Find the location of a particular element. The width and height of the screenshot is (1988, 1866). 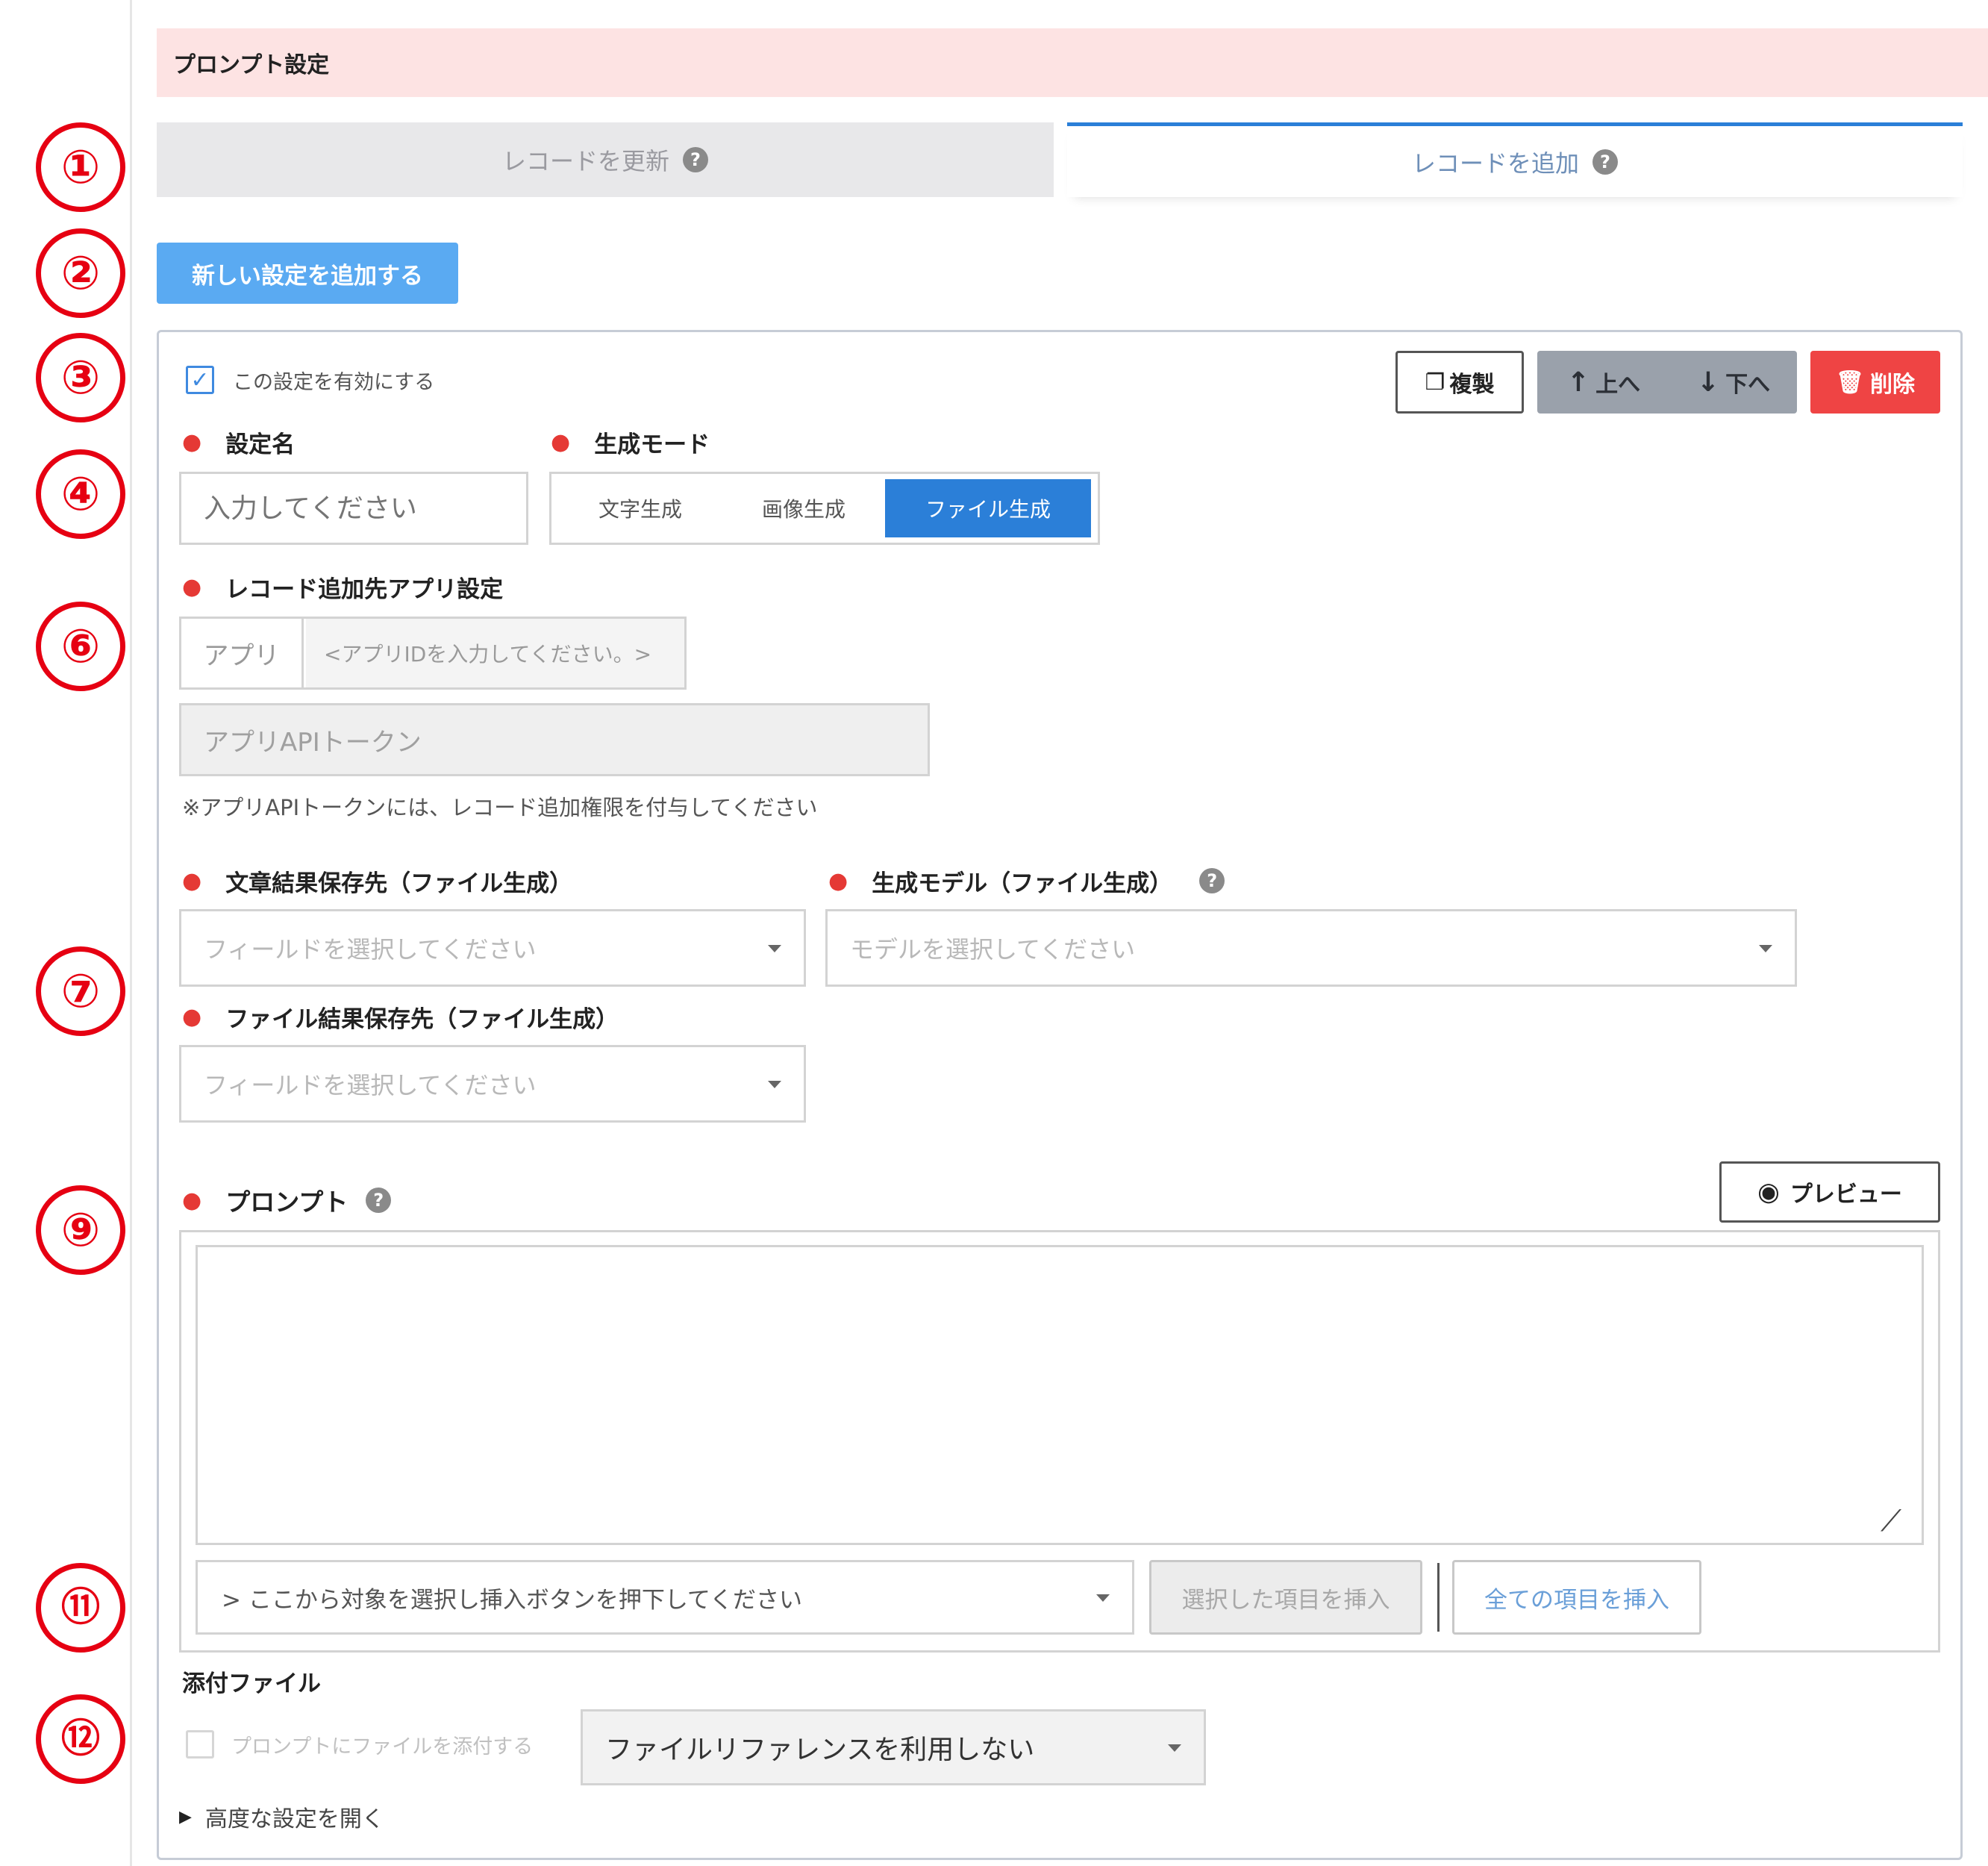

arrow-up-icon: ↑ is located at coordinates (1578, 382).